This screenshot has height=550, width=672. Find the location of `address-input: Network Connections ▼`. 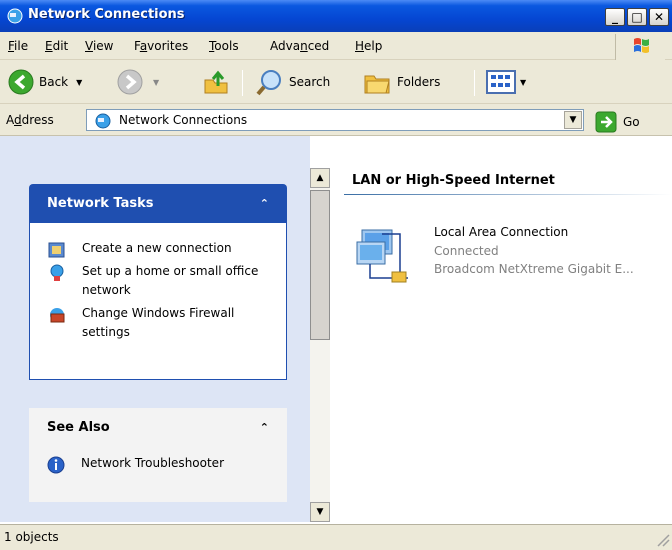

address-input: Network Connections ▼ is located at coordinates (335, 120).